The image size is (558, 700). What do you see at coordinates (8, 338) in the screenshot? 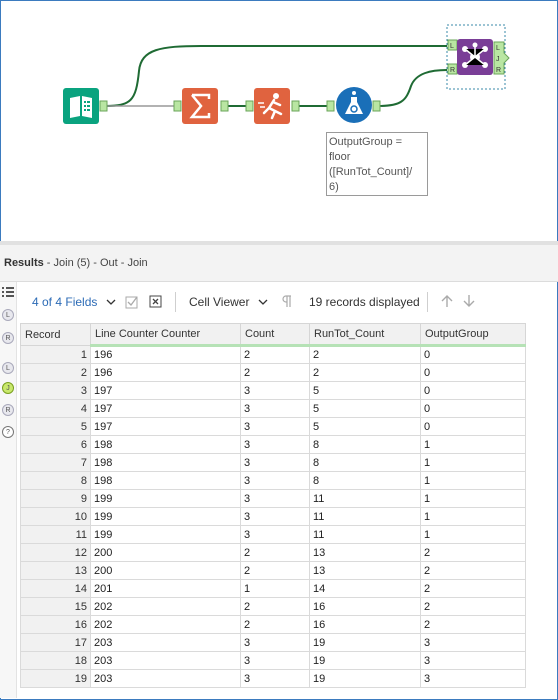
I see `right-anchor-badge: R` at bounding box center [8, 338].